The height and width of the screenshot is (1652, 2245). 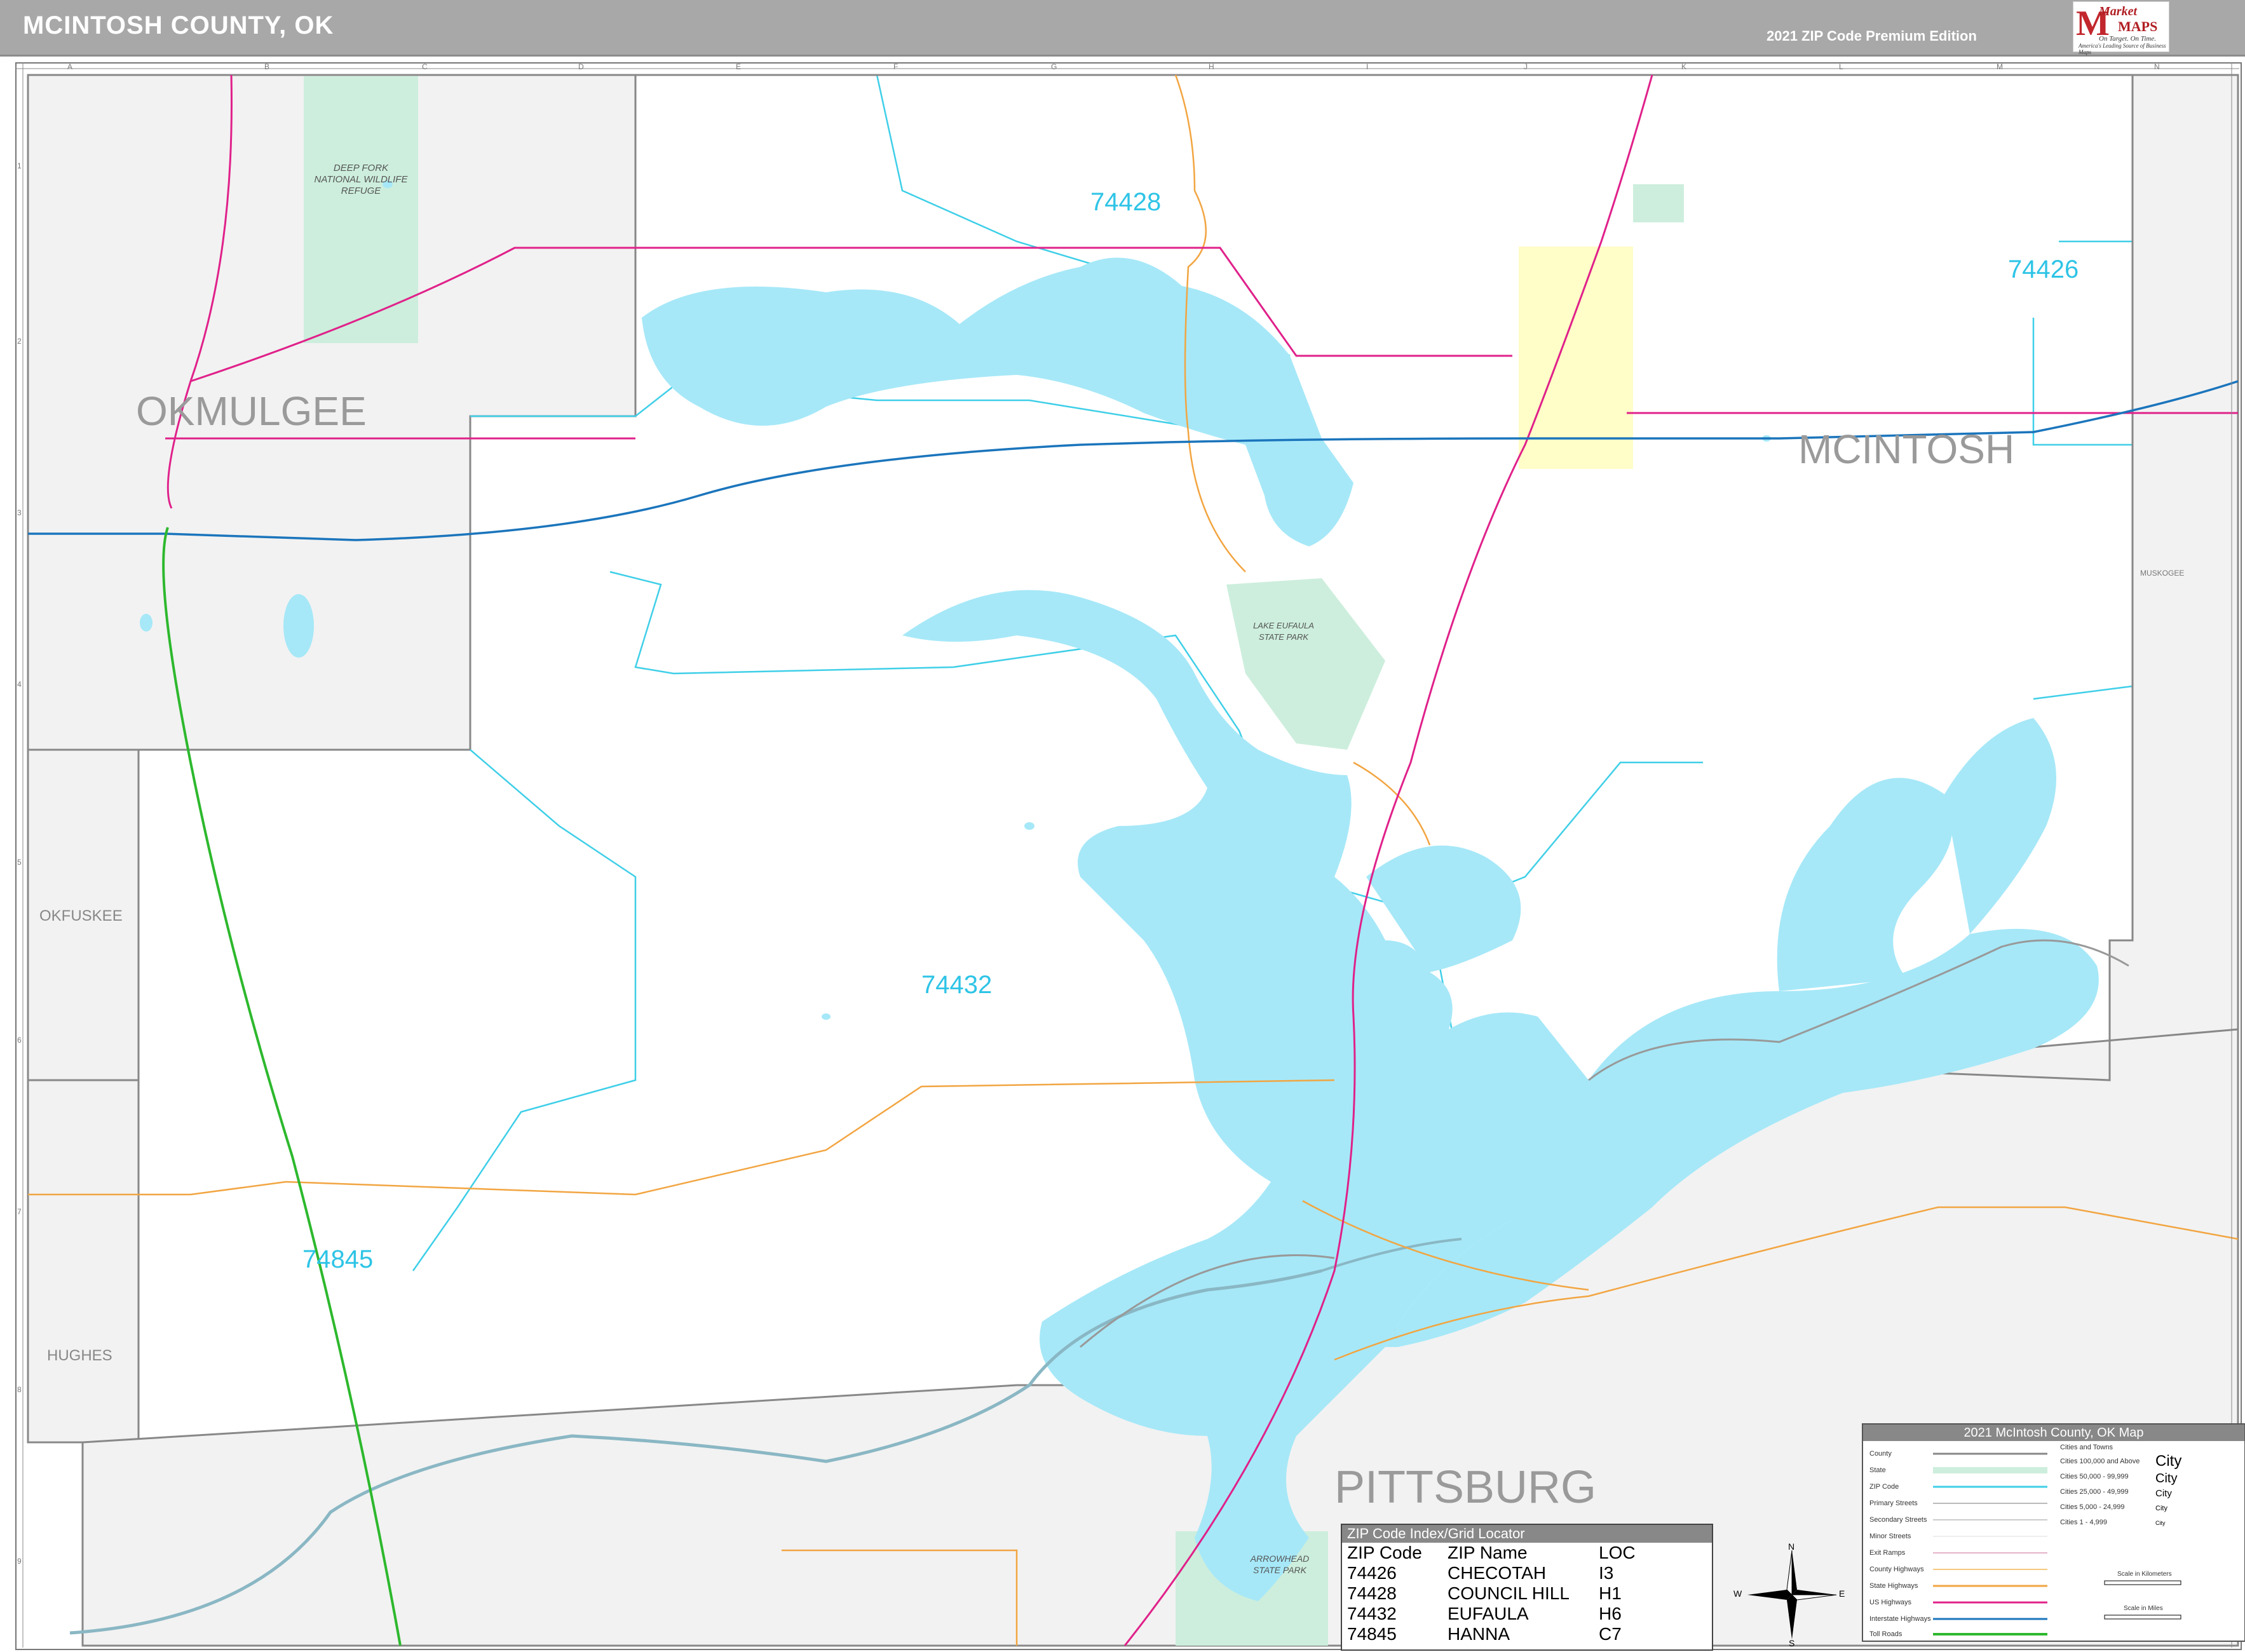 I want to click on legend-cities-header: Cities and Towns, so click(x=2086, y=1448).